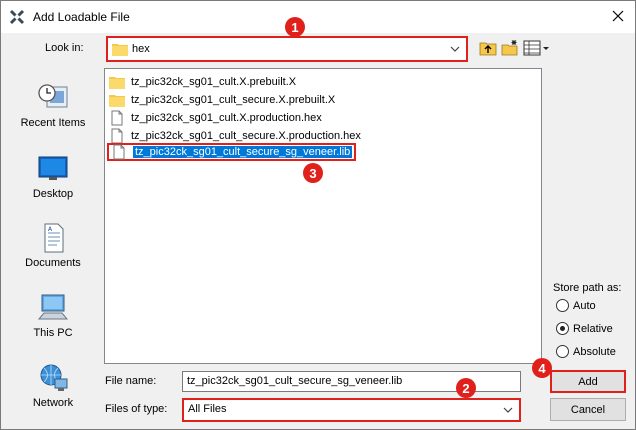 The image size is (636, 430). I want to click on list-item: tz_pic32ck_sg01_cult.X.prebuilt.X, so click(202, 82).